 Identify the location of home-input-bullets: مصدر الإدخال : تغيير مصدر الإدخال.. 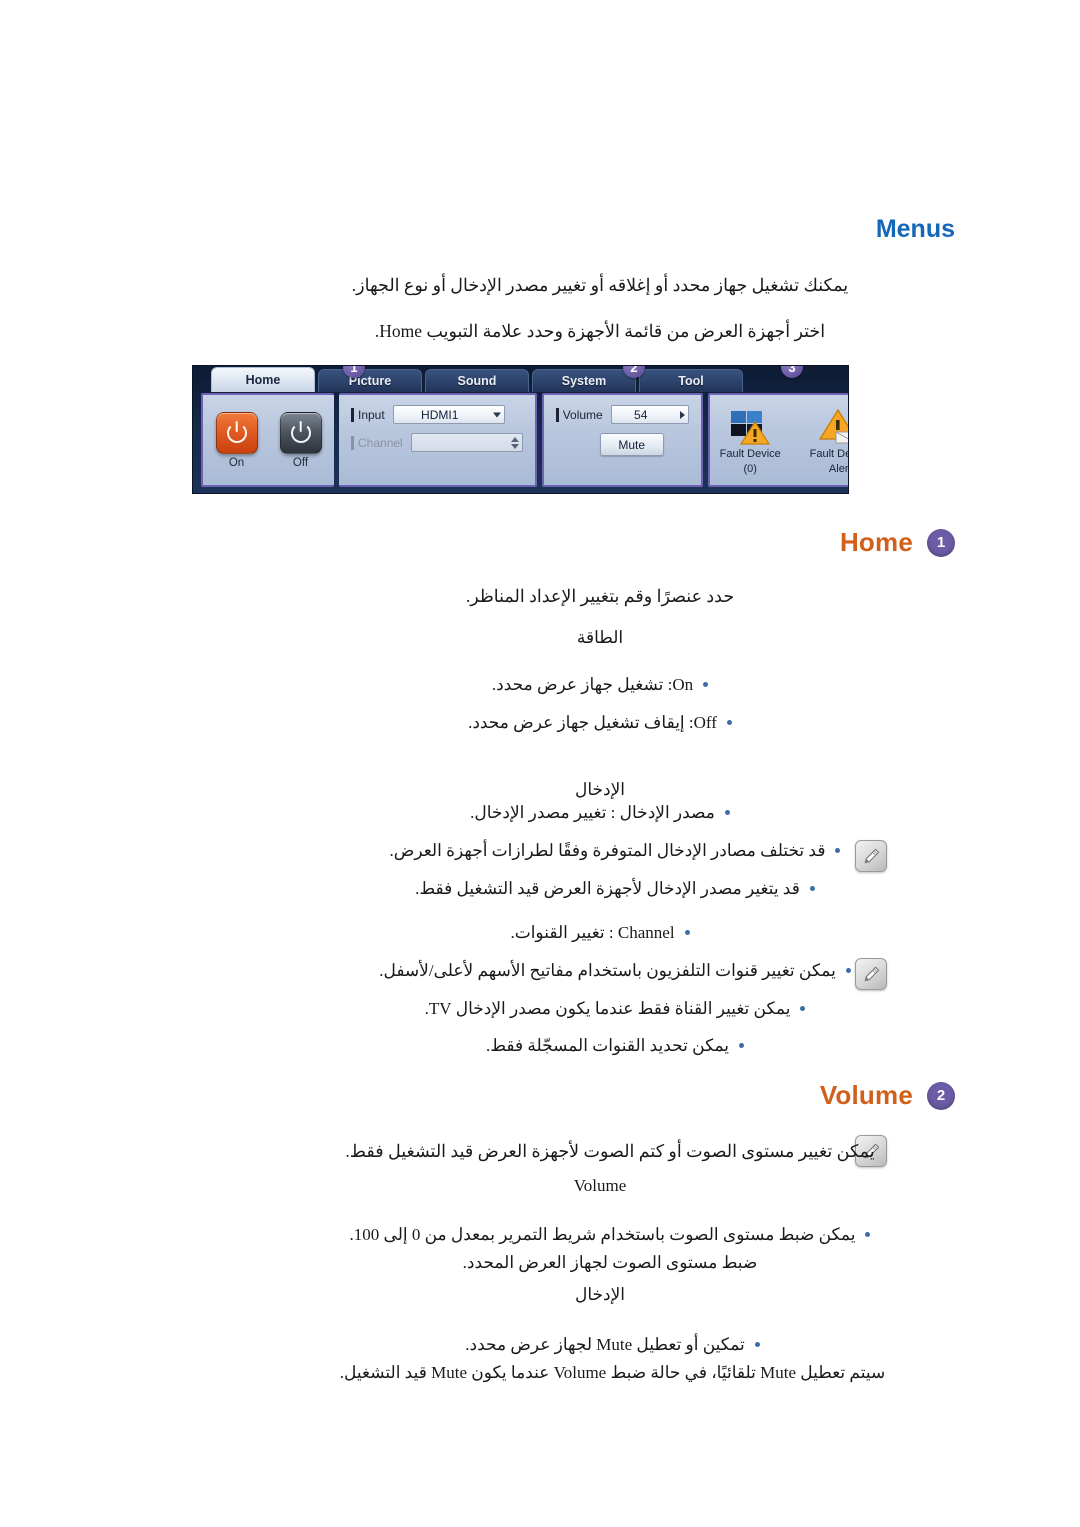
(600, 819).